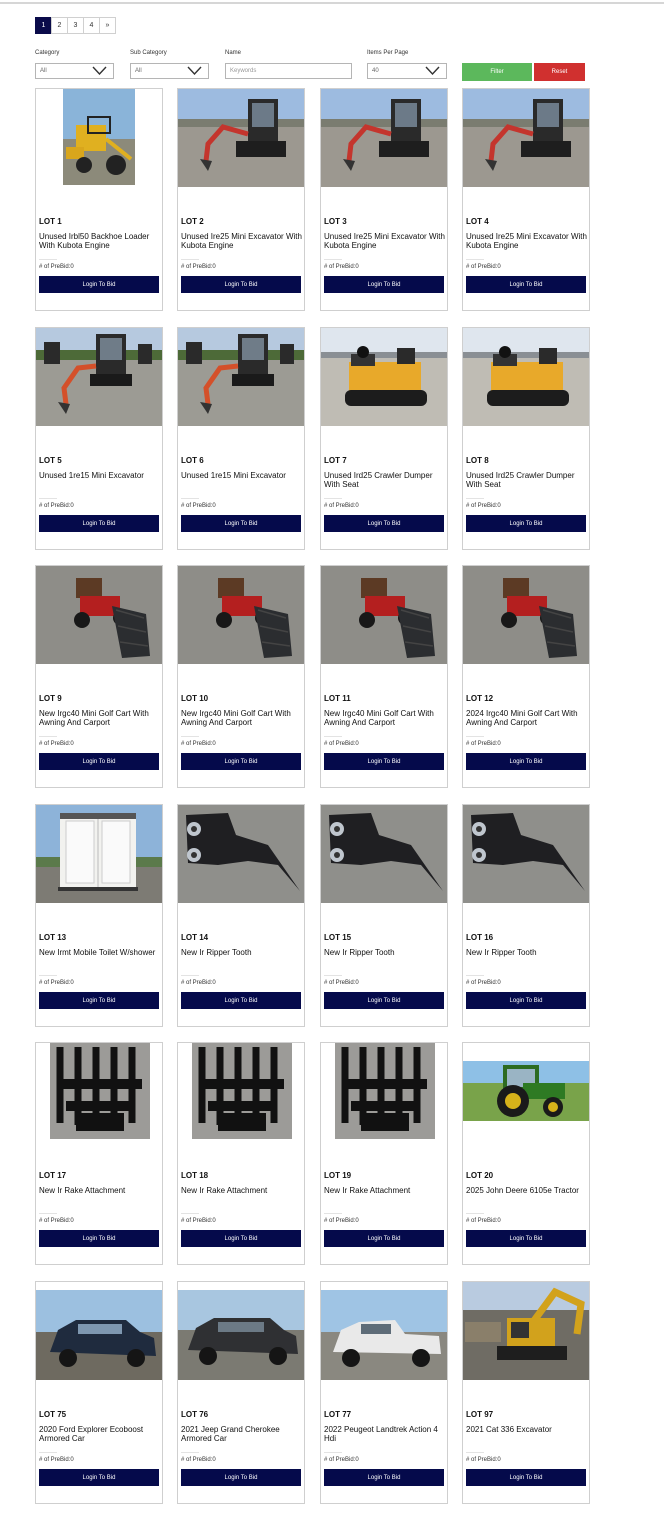 Image resolution: width=664 pixels, height=1514 pixels. I want to click on excavator-photo, so click(526, 1331).